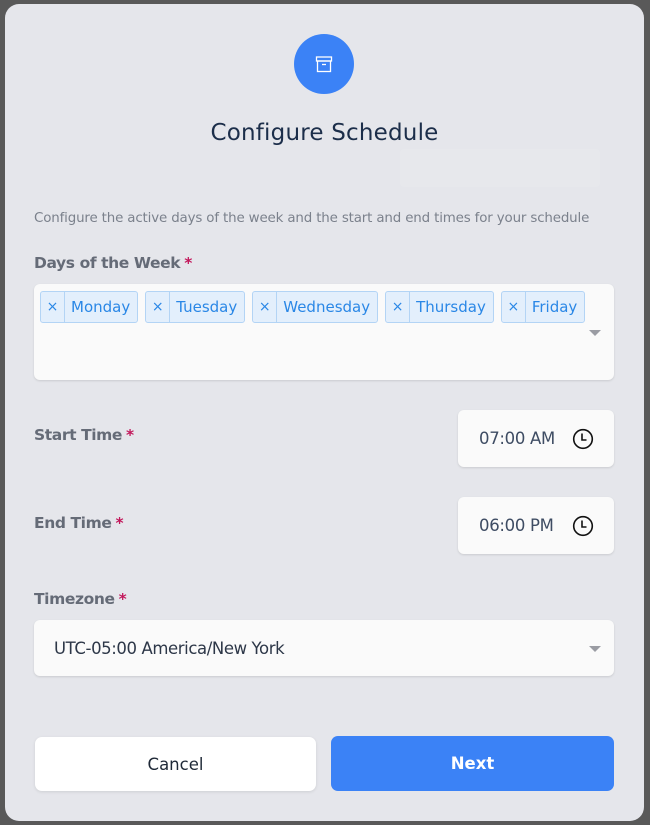  I want to click on start-time-input: 07:00 AM, so click(536, 438).